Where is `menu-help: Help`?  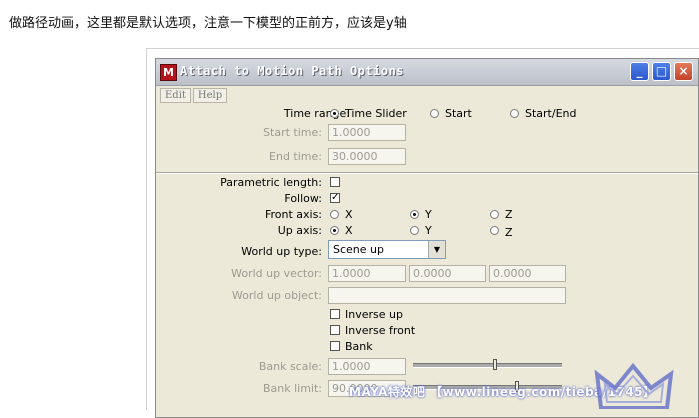 menu-help: Help is located at coordinates (210, 95).